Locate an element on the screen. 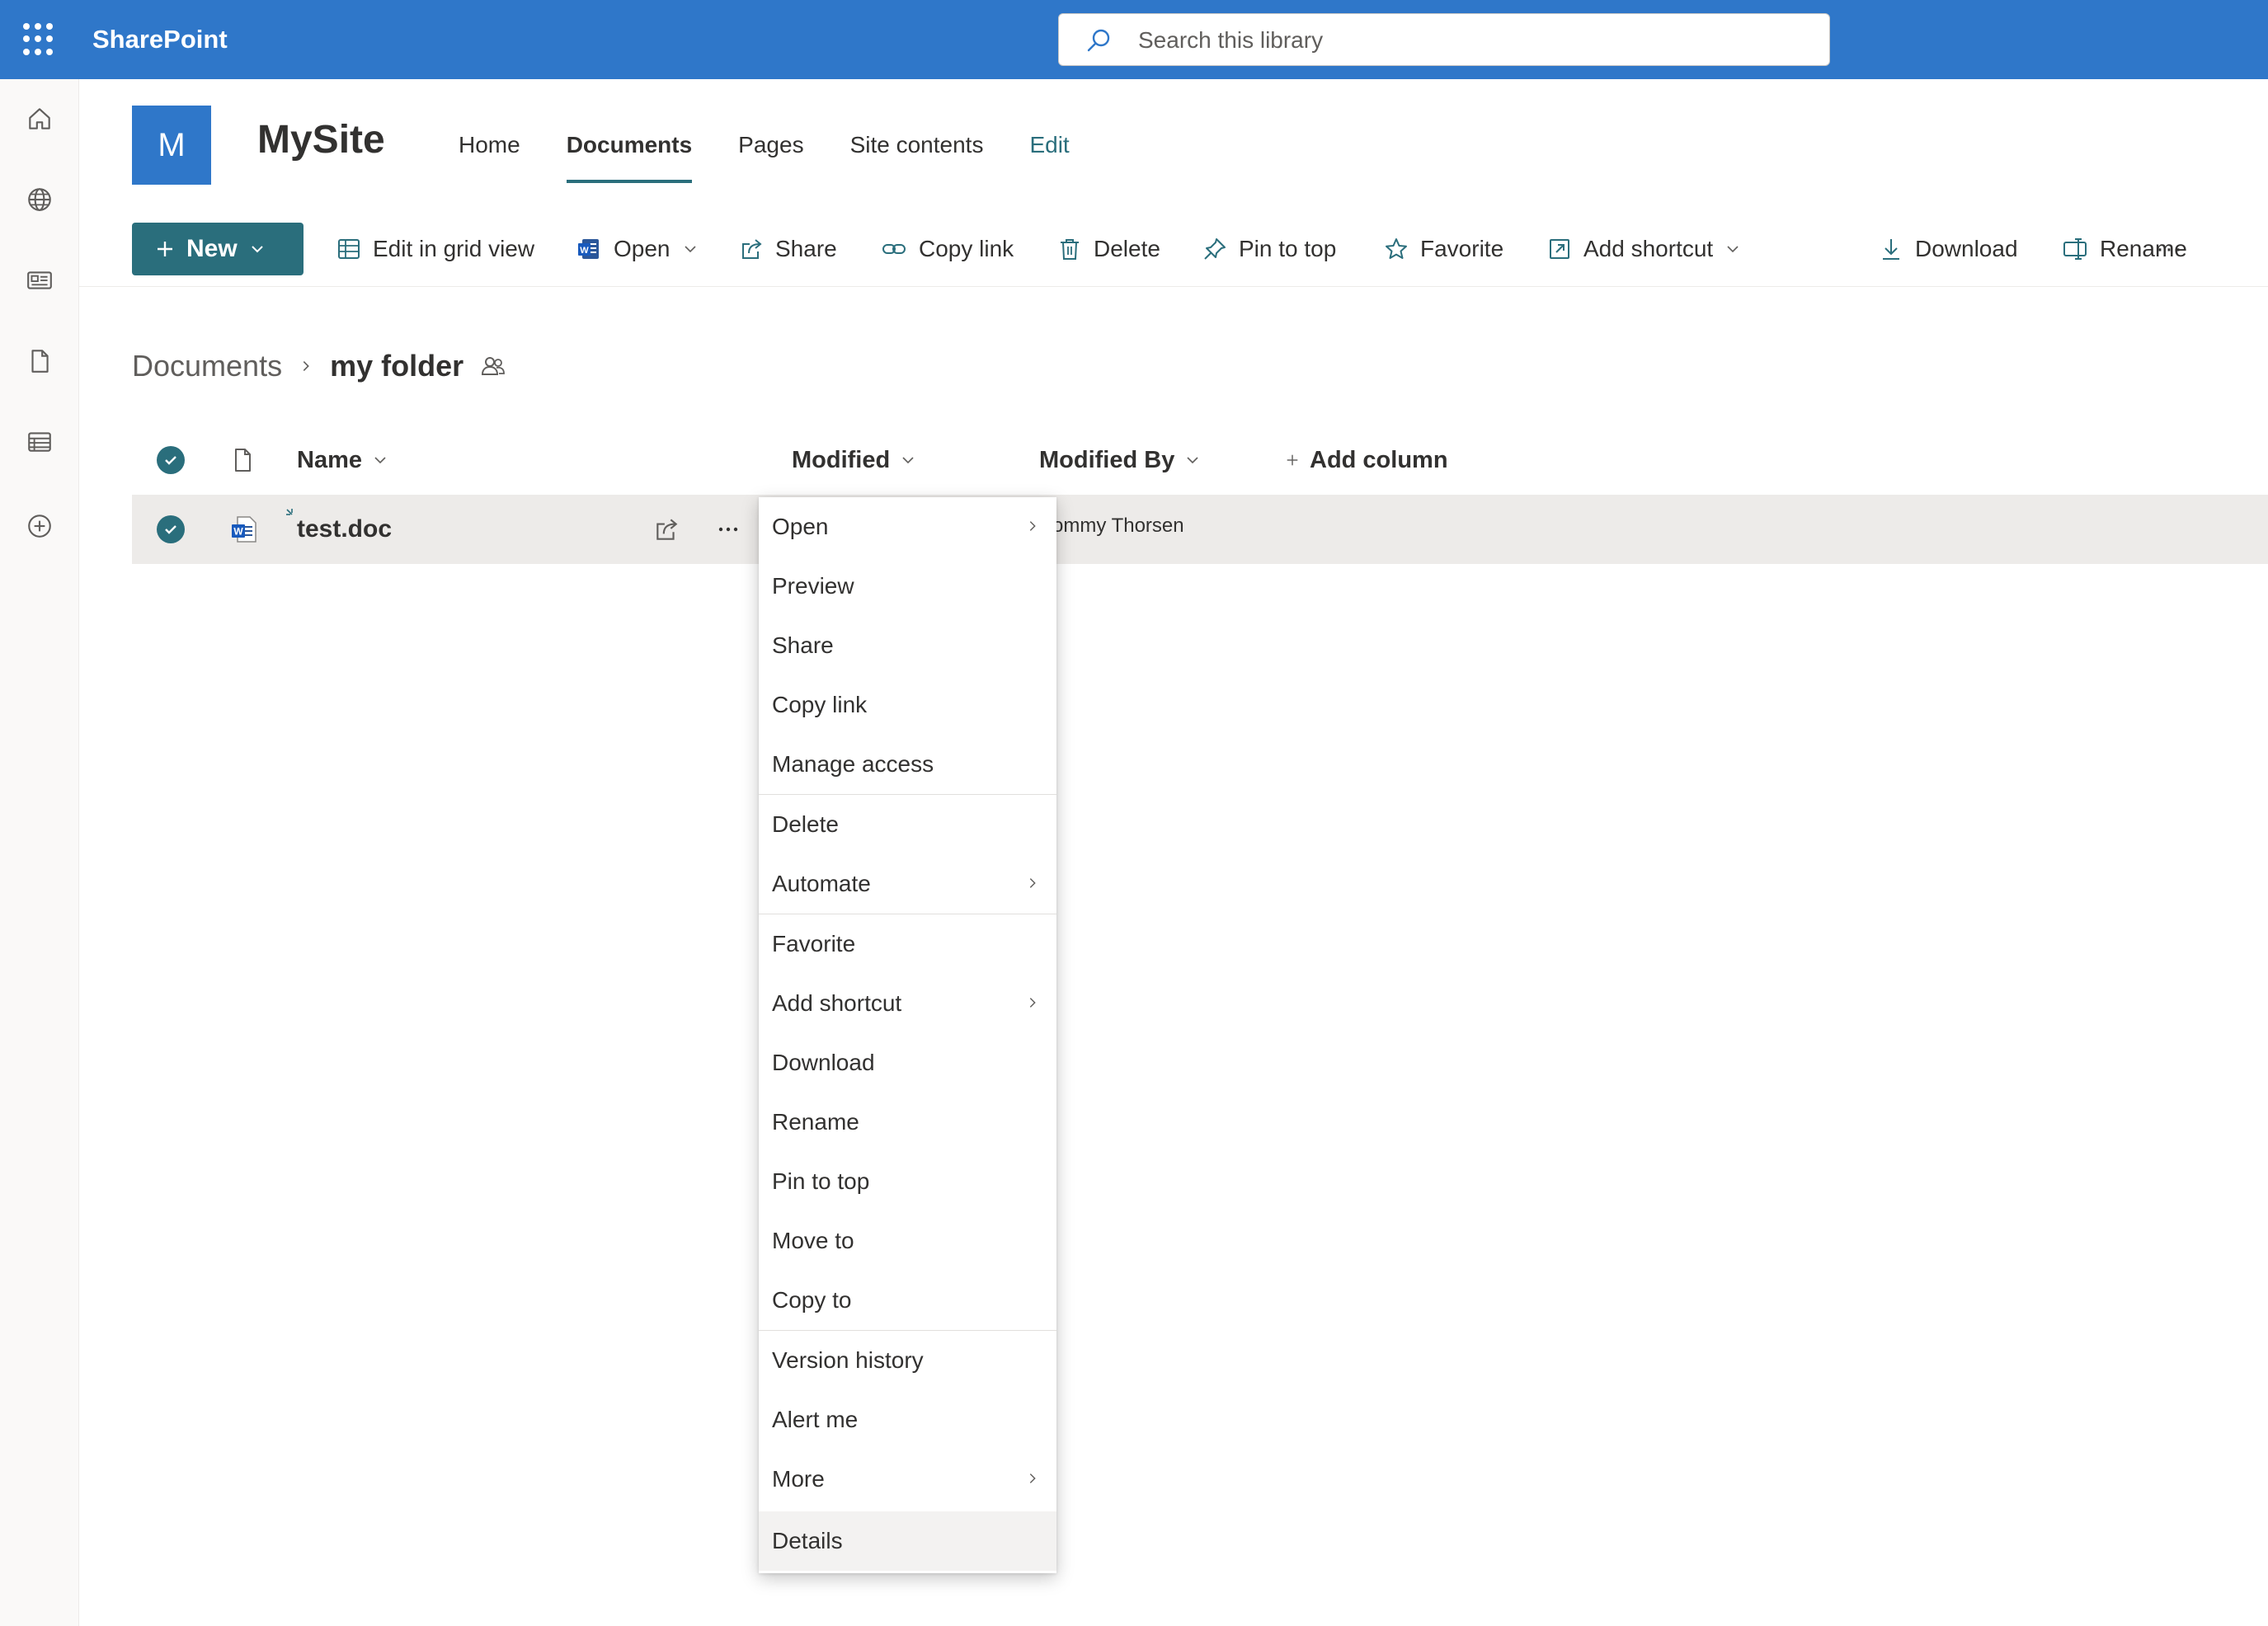 The image size is (2268, 1626). table-row: W test.doc ommy Thorsen is located at coordinates (1200, 529).